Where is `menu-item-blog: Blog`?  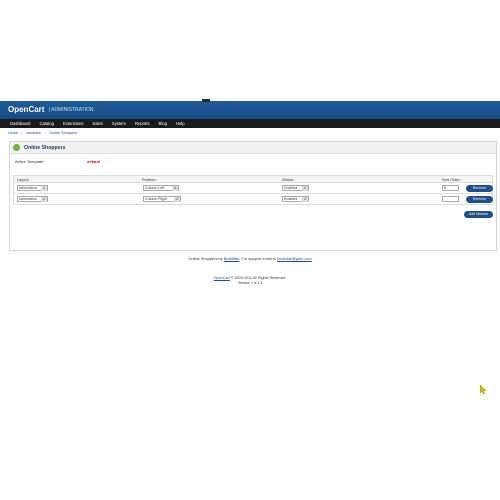 menu-item-blog: Blog is located at coordinates (163, 123).